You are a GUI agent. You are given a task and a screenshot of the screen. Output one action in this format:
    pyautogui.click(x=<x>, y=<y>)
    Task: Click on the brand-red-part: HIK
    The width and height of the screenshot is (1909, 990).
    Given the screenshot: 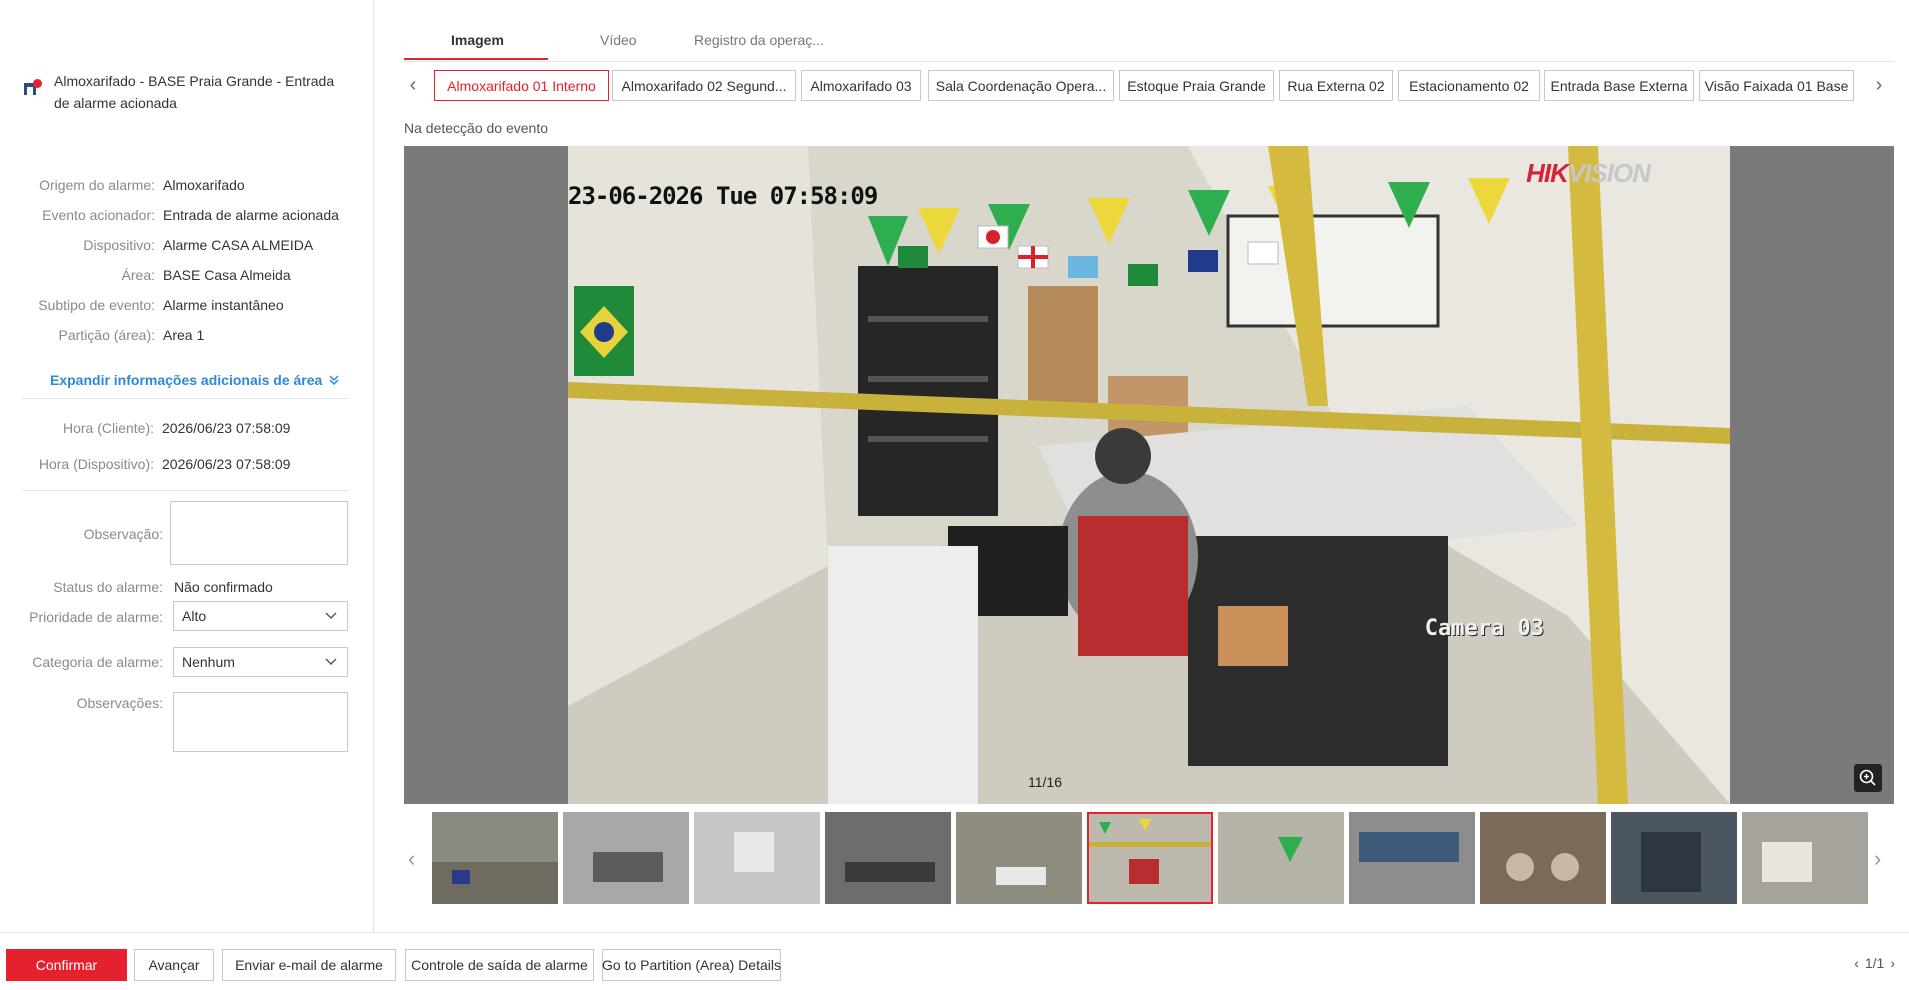 What is the action you would take?
    pyautogui.click(x=1547, y=173)
    